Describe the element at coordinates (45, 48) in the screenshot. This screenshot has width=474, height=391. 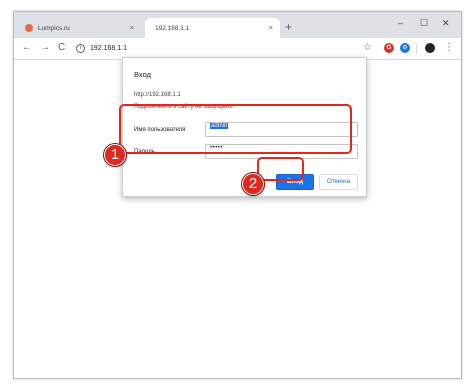
I see `forward-button: →` at that location.